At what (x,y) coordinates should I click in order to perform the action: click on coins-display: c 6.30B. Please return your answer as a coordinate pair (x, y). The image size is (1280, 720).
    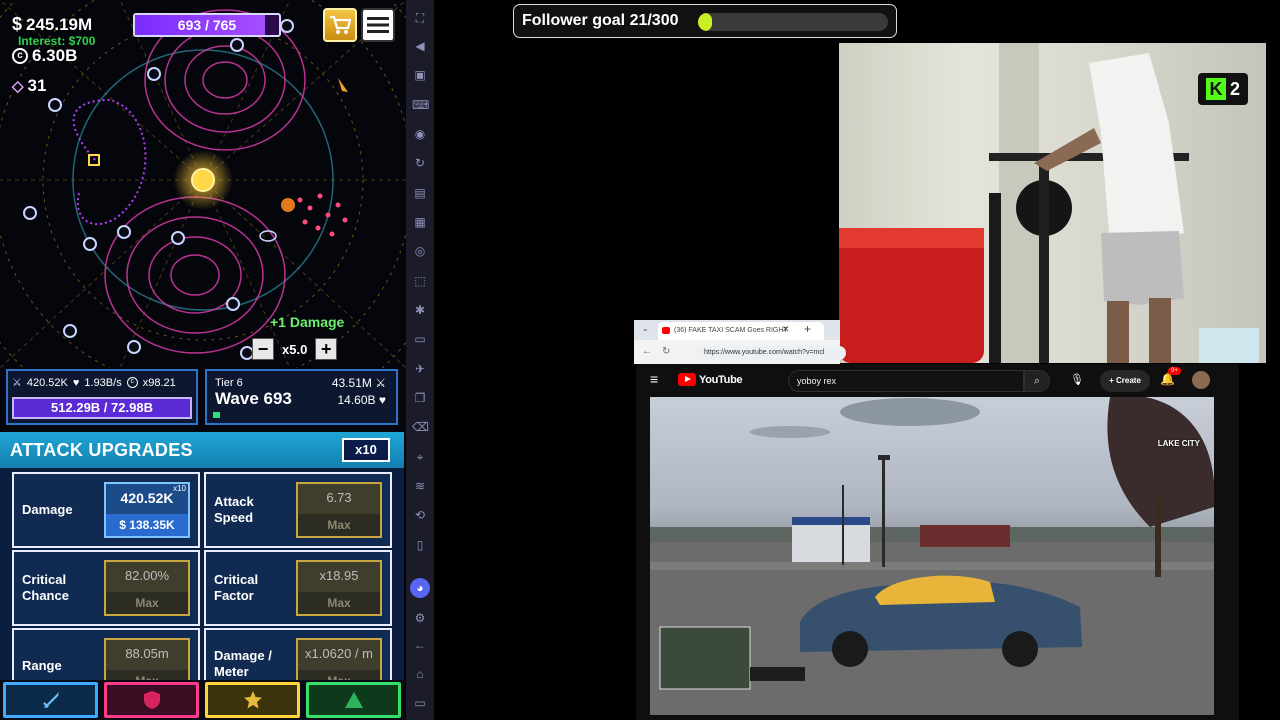
    Looking at the image, I should click on (44, 56).